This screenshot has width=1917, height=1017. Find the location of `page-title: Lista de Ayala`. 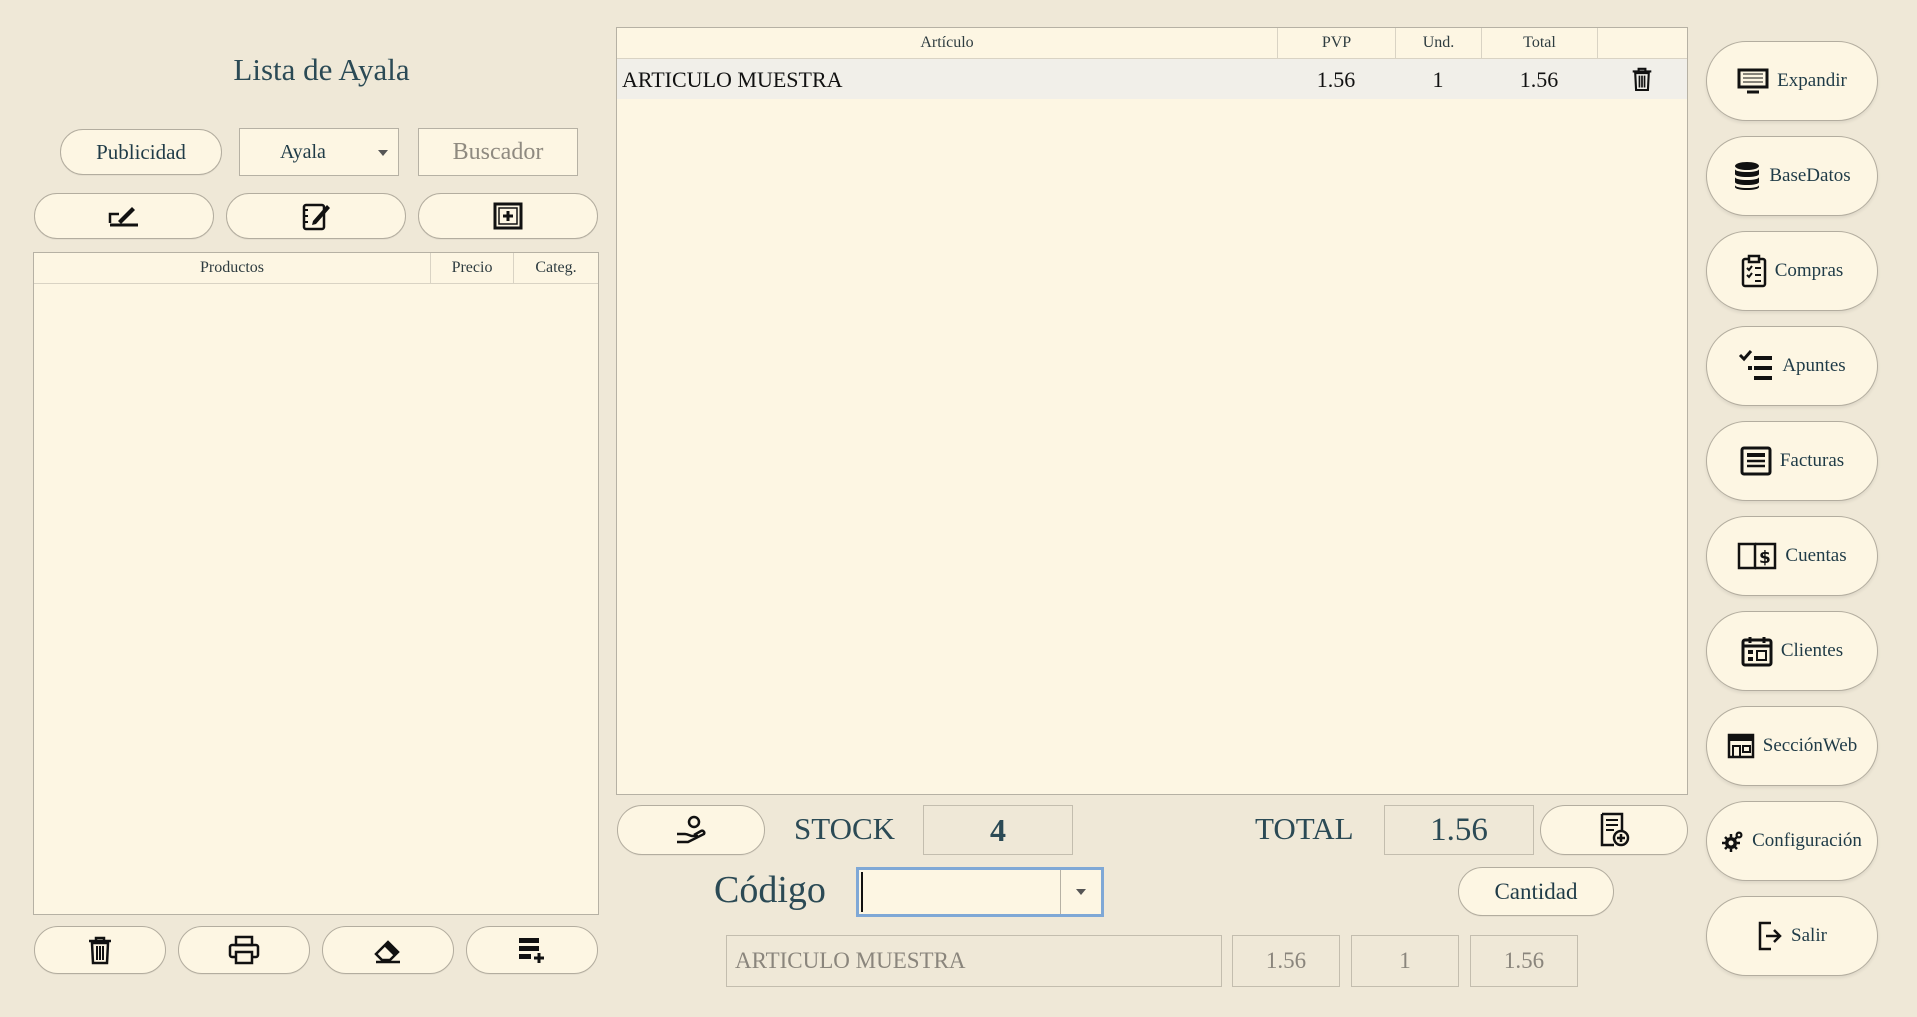

page-title: Lista de Ayala is located at coordinates (321, 69).